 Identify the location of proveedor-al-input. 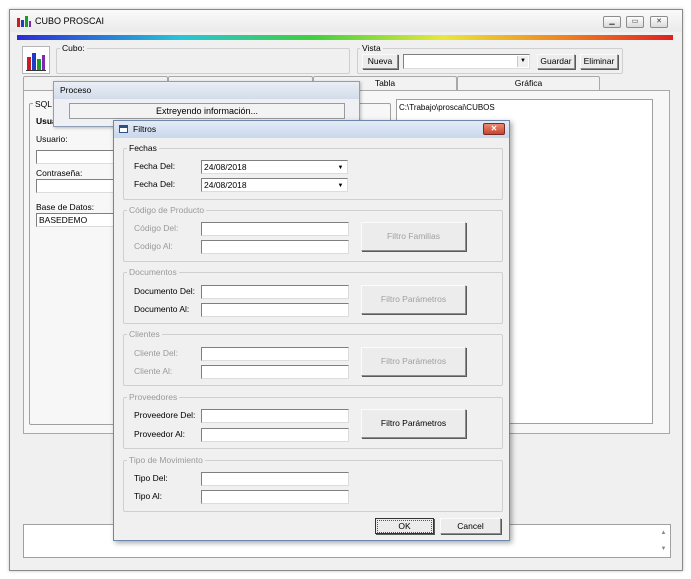
(275, 435).